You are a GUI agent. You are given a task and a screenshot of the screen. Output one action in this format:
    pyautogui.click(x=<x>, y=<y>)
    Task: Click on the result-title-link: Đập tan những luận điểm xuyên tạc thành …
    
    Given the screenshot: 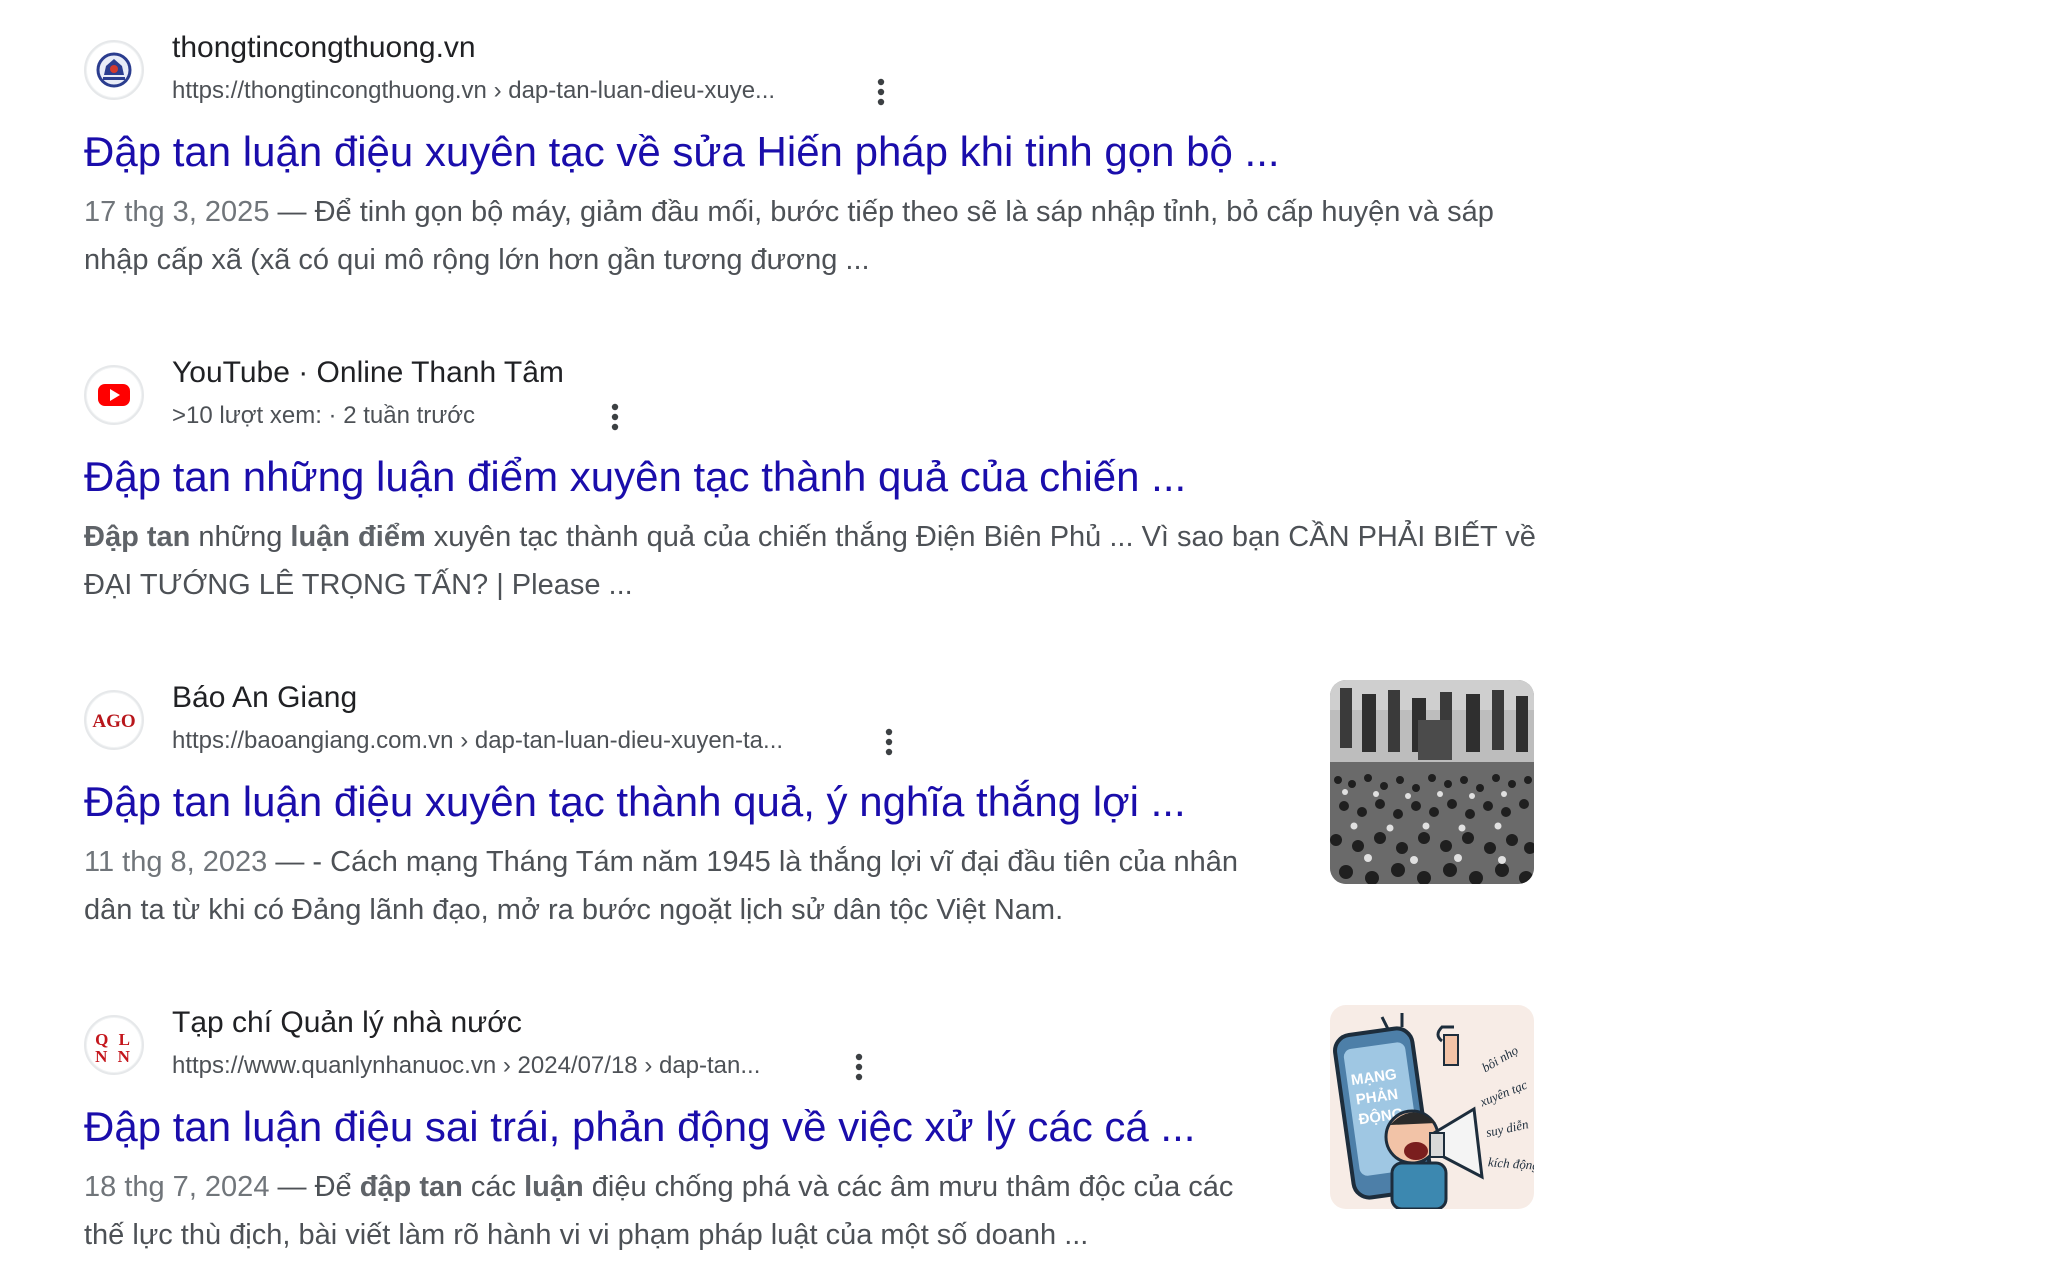 What is the action you would take?
    pyautogui.click(x=635, y=477)
    